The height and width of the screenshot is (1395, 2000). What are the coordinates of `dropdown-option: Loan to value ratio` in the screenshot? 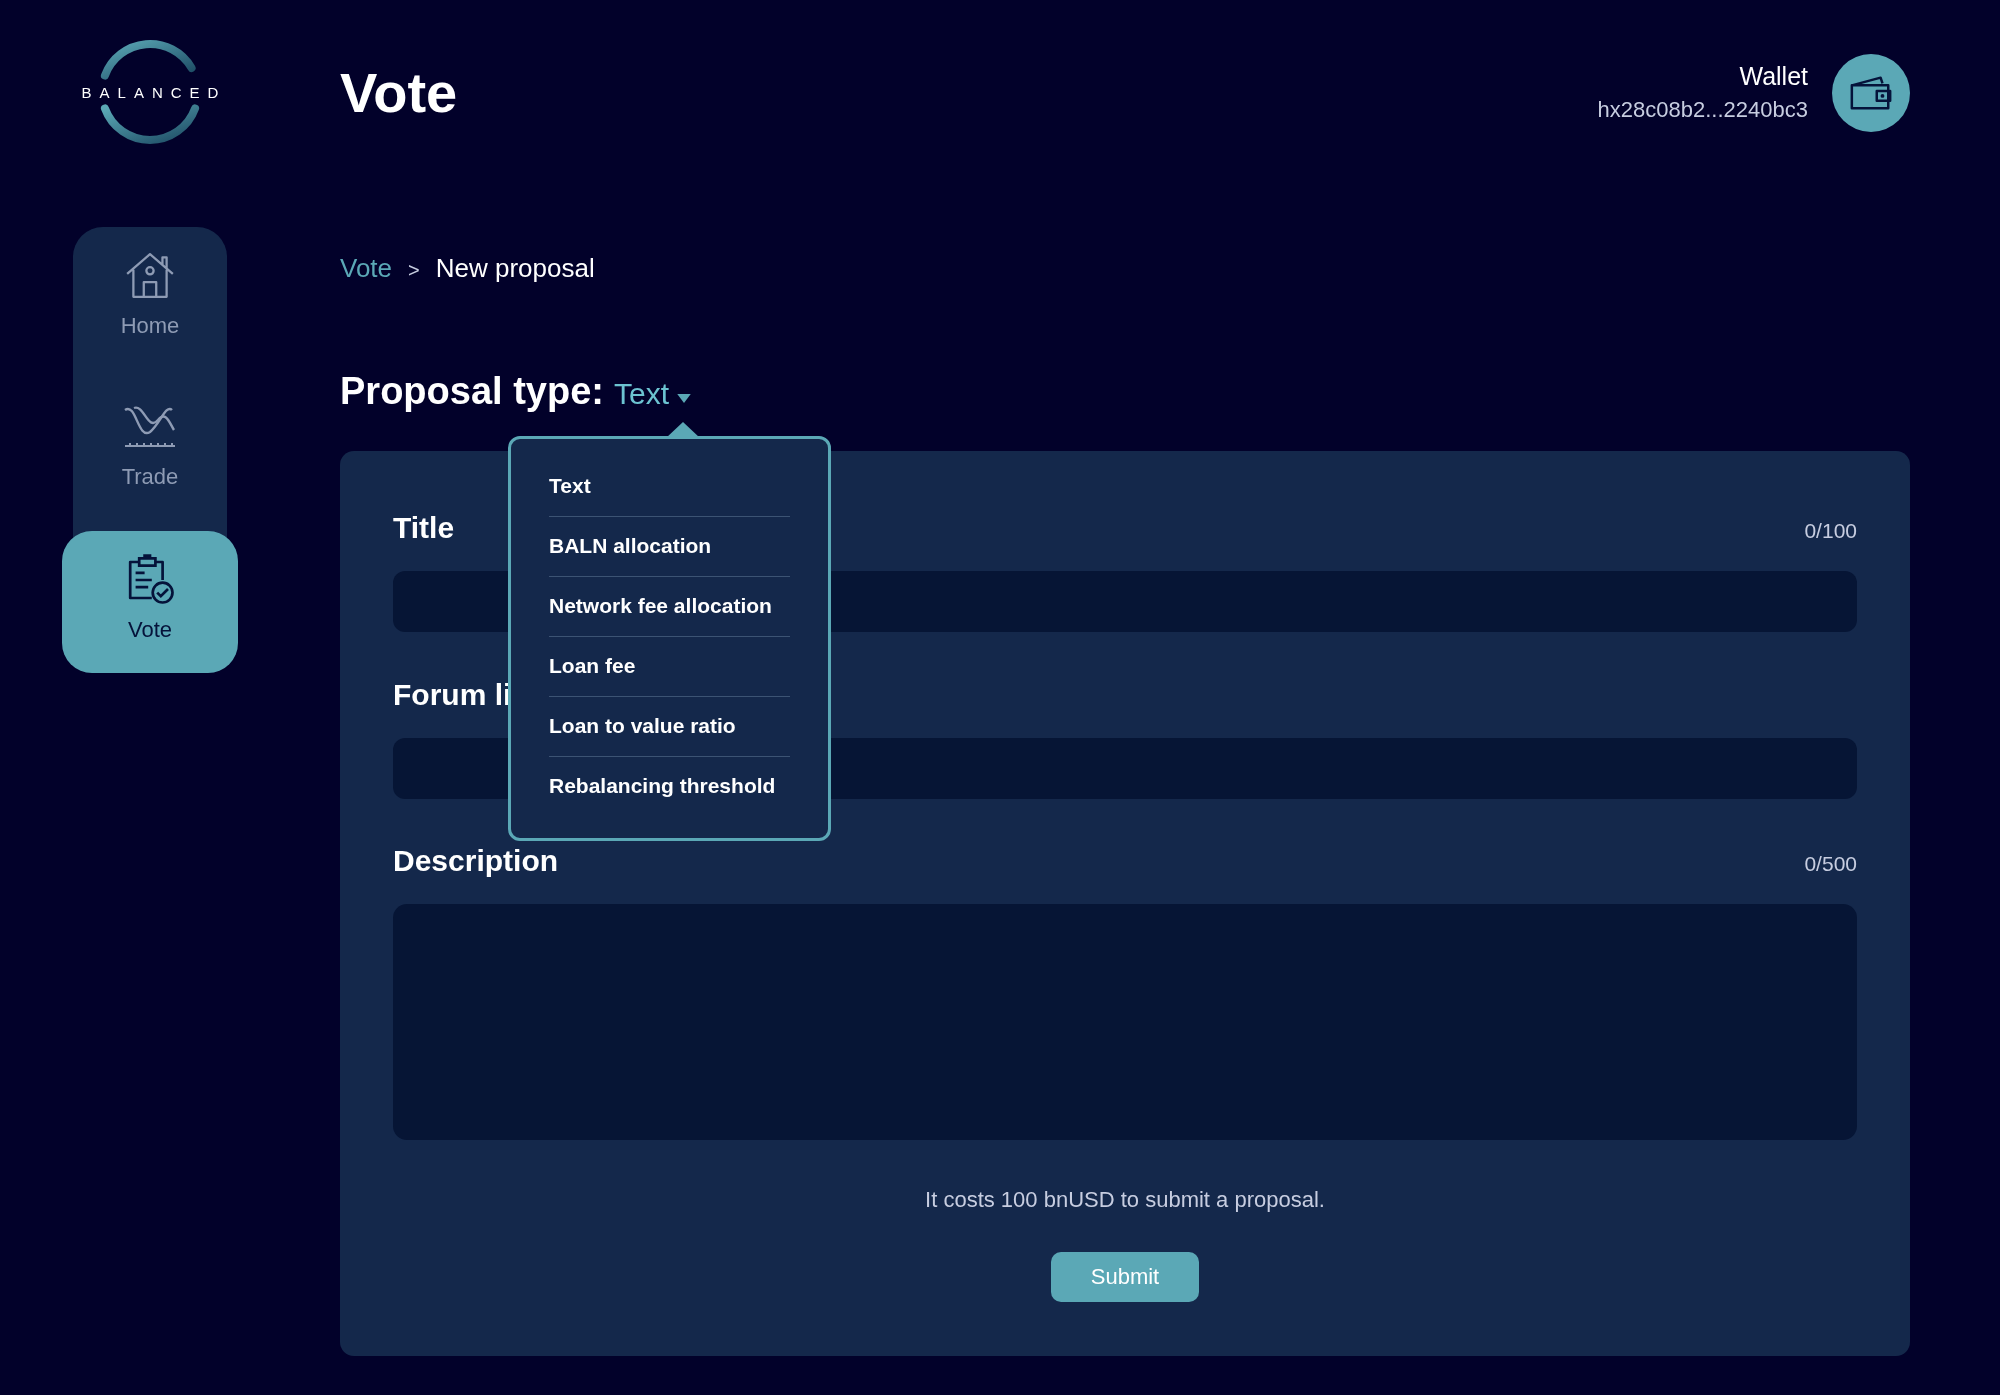 It's located at (669, 727).